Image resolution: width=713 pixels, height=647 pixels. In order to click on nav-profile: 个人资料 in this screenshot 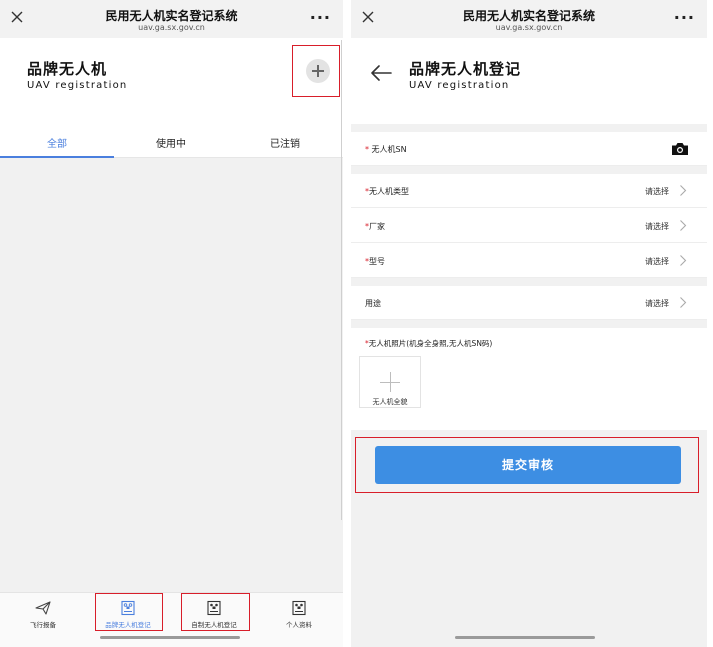, I will do `click(299, 613)`.